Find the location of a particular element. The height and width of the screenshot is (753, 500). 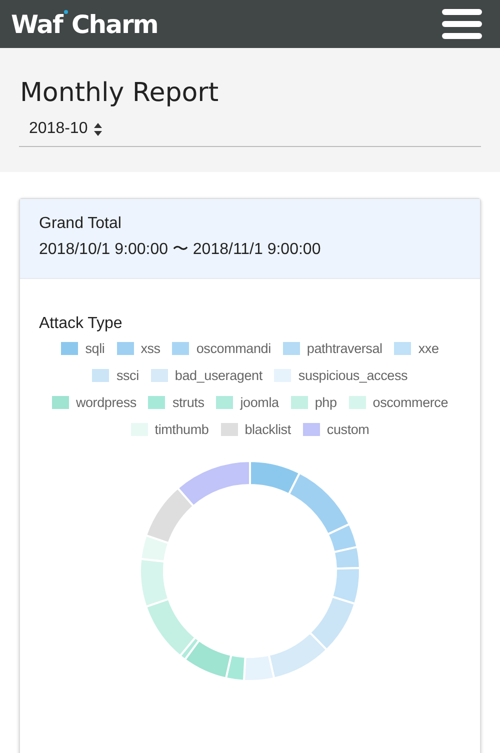

legend-label: oscommerce is located at coordinates (410, 402).